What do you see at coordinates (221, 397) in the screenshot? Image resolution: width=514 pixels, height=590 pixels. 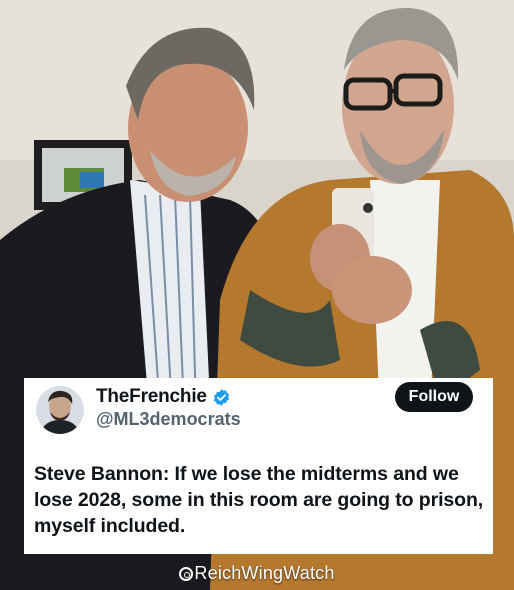 I see `verified-badge-icon` at bounding box center [221, 397].